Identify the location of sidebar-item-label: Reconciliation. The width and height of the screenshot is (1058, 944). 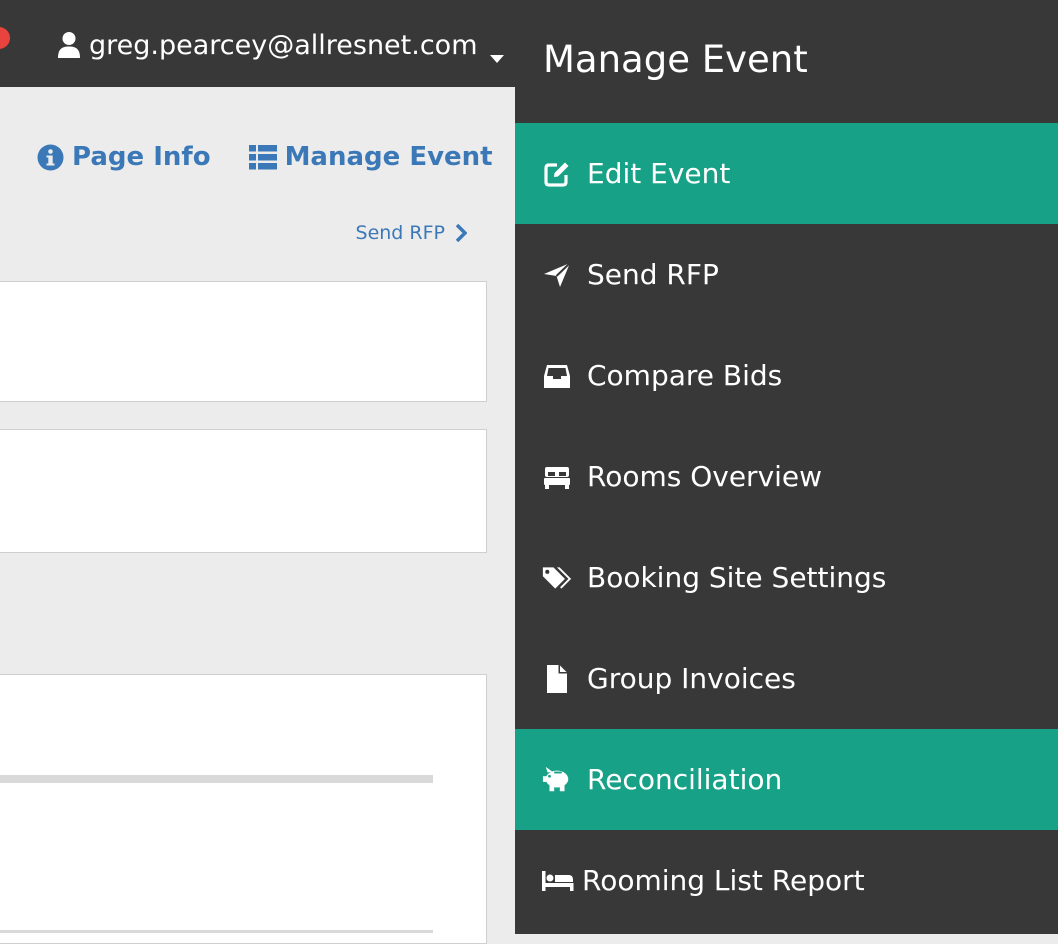
(685, 779).